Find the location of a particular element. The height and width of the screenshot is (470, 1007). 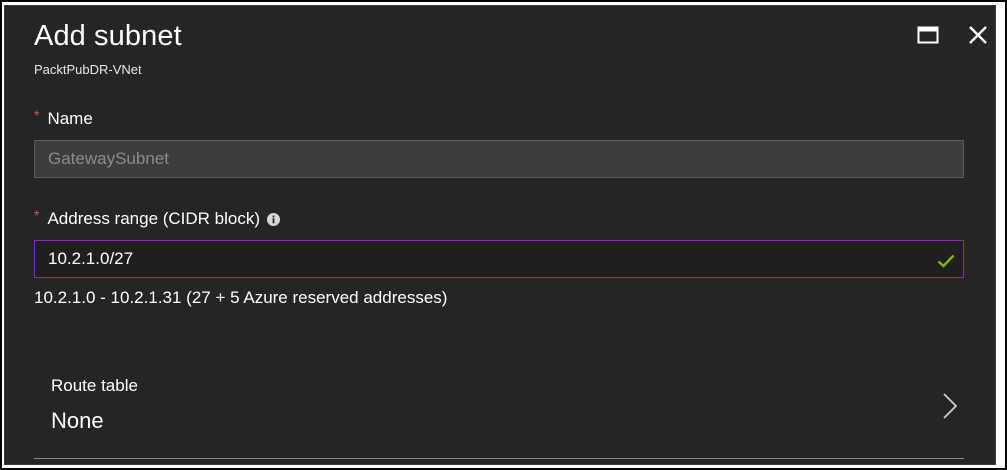

panel-title: Add subnet is located at coordinates (108, 36).